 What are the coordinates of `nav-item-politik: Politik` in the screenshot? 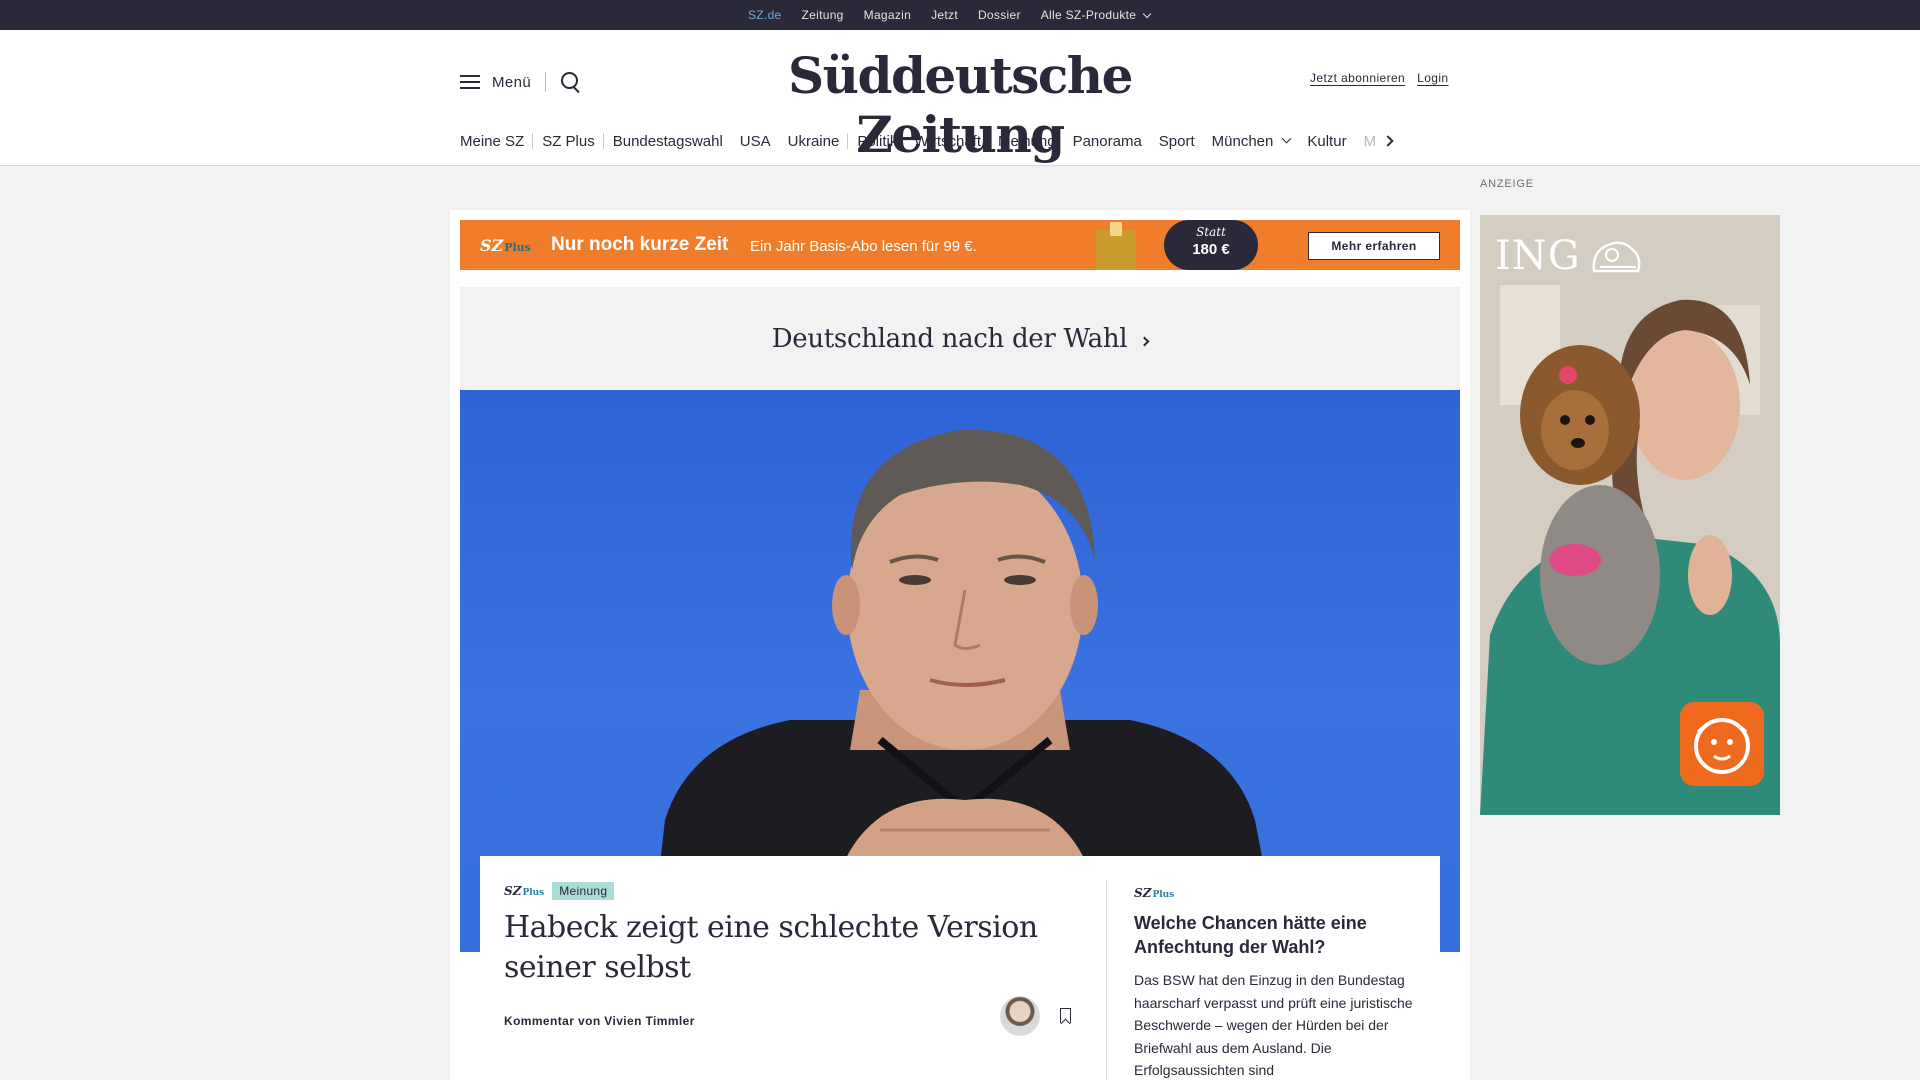 It's located at (877, 141).